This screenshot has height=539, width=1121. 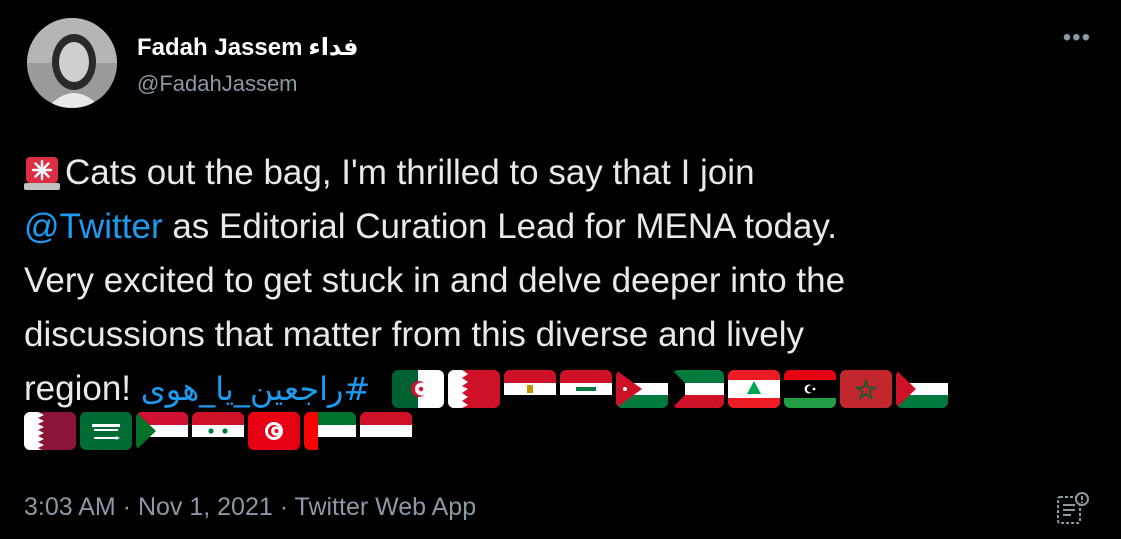 What do you see at coordinates (866, 389) in the screenshot?
I see `flag-morocco-icon` at bounding box center [866, 389].